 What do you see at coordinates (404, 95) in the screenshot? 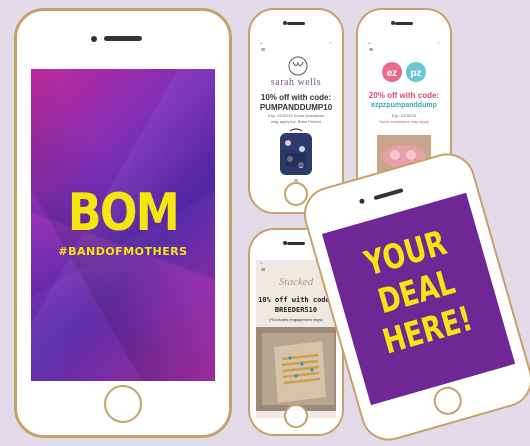
I see `ezpz-offer: 20% off with code:` at bounding box center [404, 95].